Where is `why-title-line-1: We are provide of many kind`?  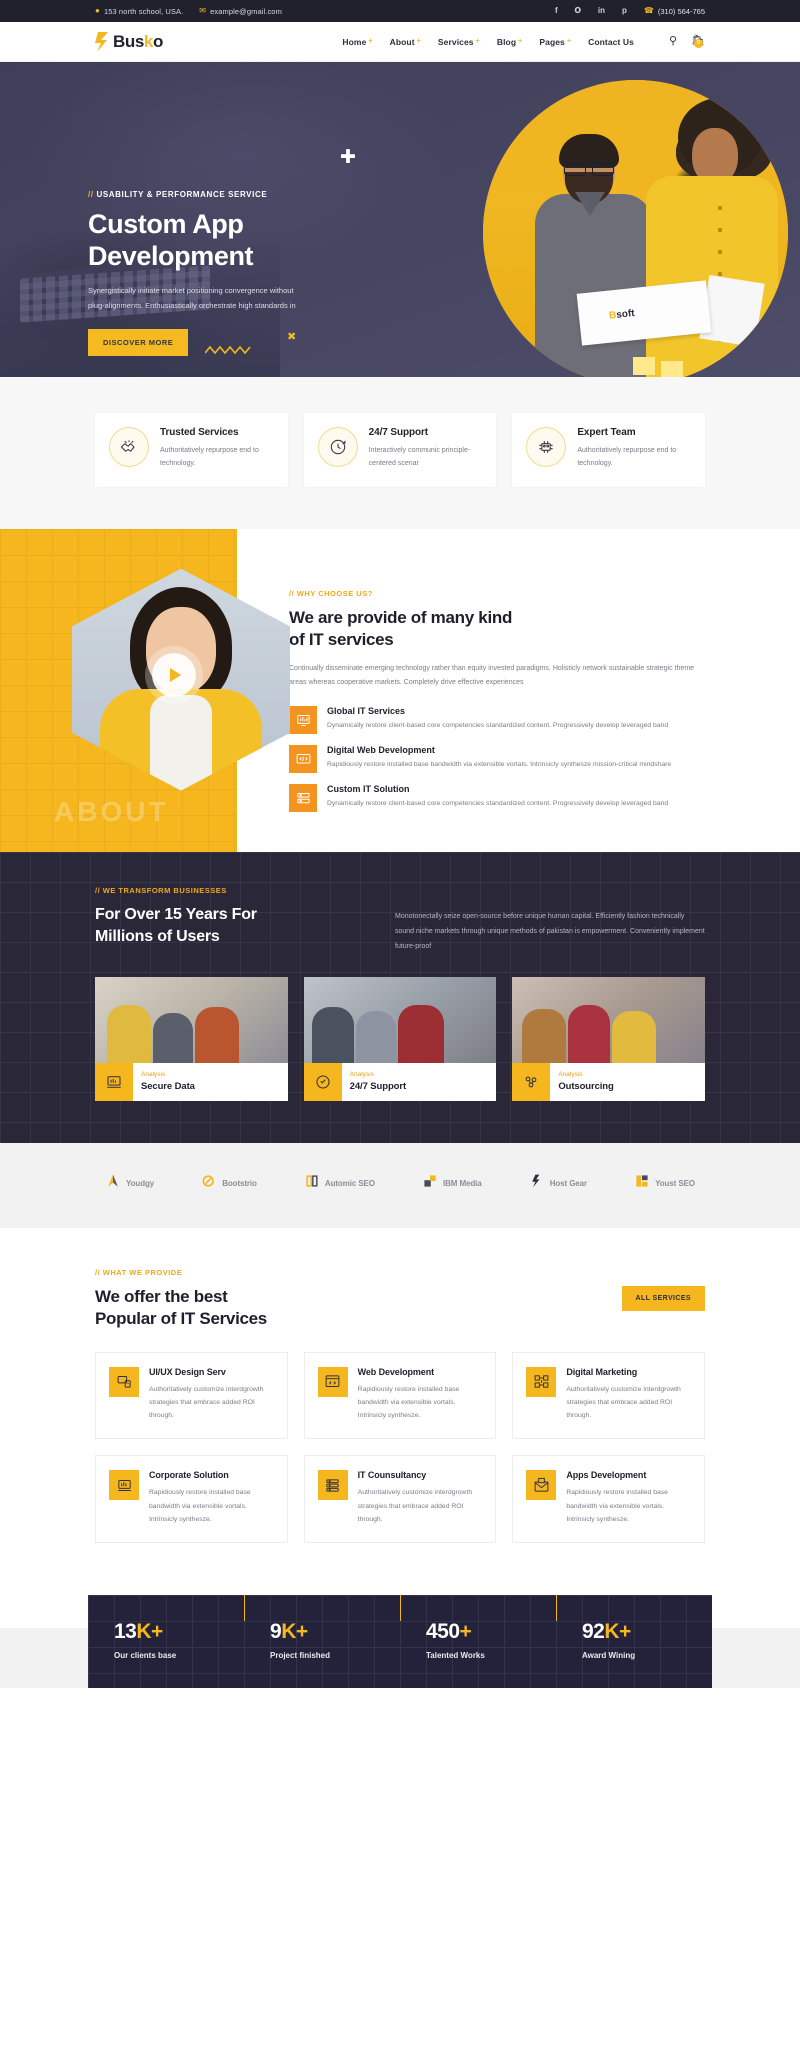
why-title-line-1: We are provide of many kind is located at coordinates (401, 617).